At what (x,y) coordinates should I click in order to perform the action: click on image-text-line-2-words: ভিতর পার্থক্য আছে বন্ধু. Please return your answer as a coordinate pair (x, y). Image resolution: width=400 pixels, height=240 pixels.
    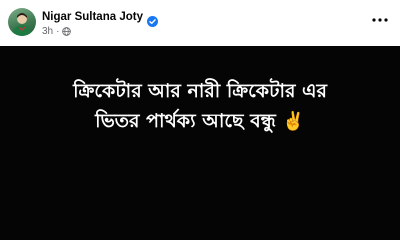
    Looking at the image, I should click on (185, 121).